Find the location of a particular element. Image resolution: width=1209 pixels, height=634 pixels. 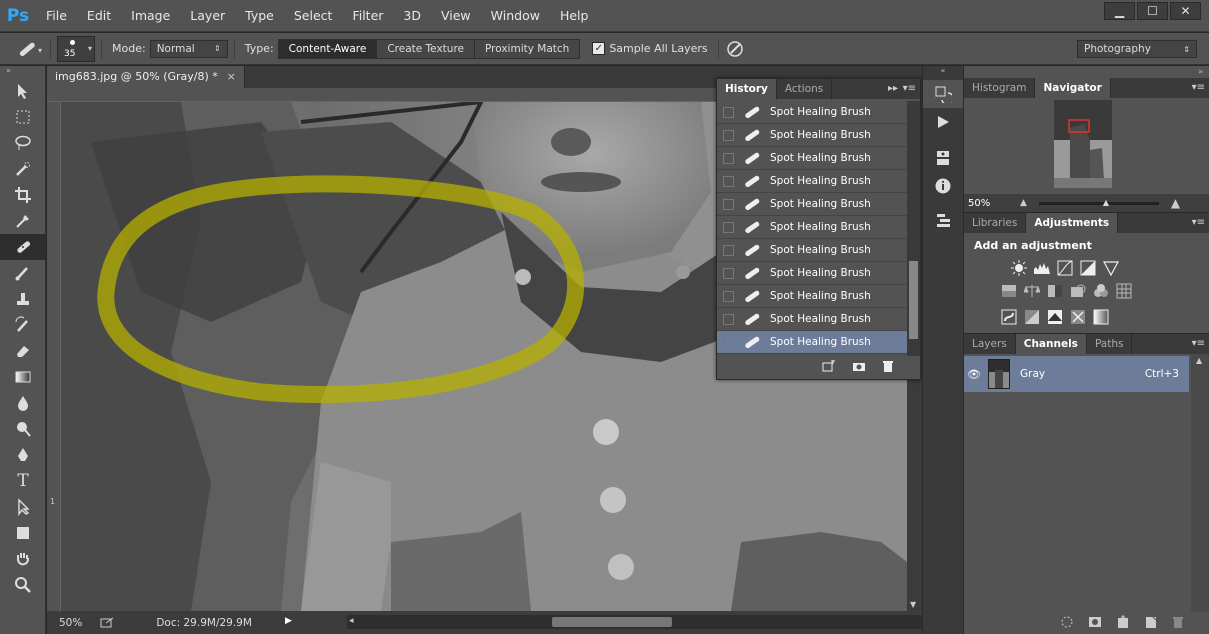

history-panel-icon is located at coordinates (943, 94).